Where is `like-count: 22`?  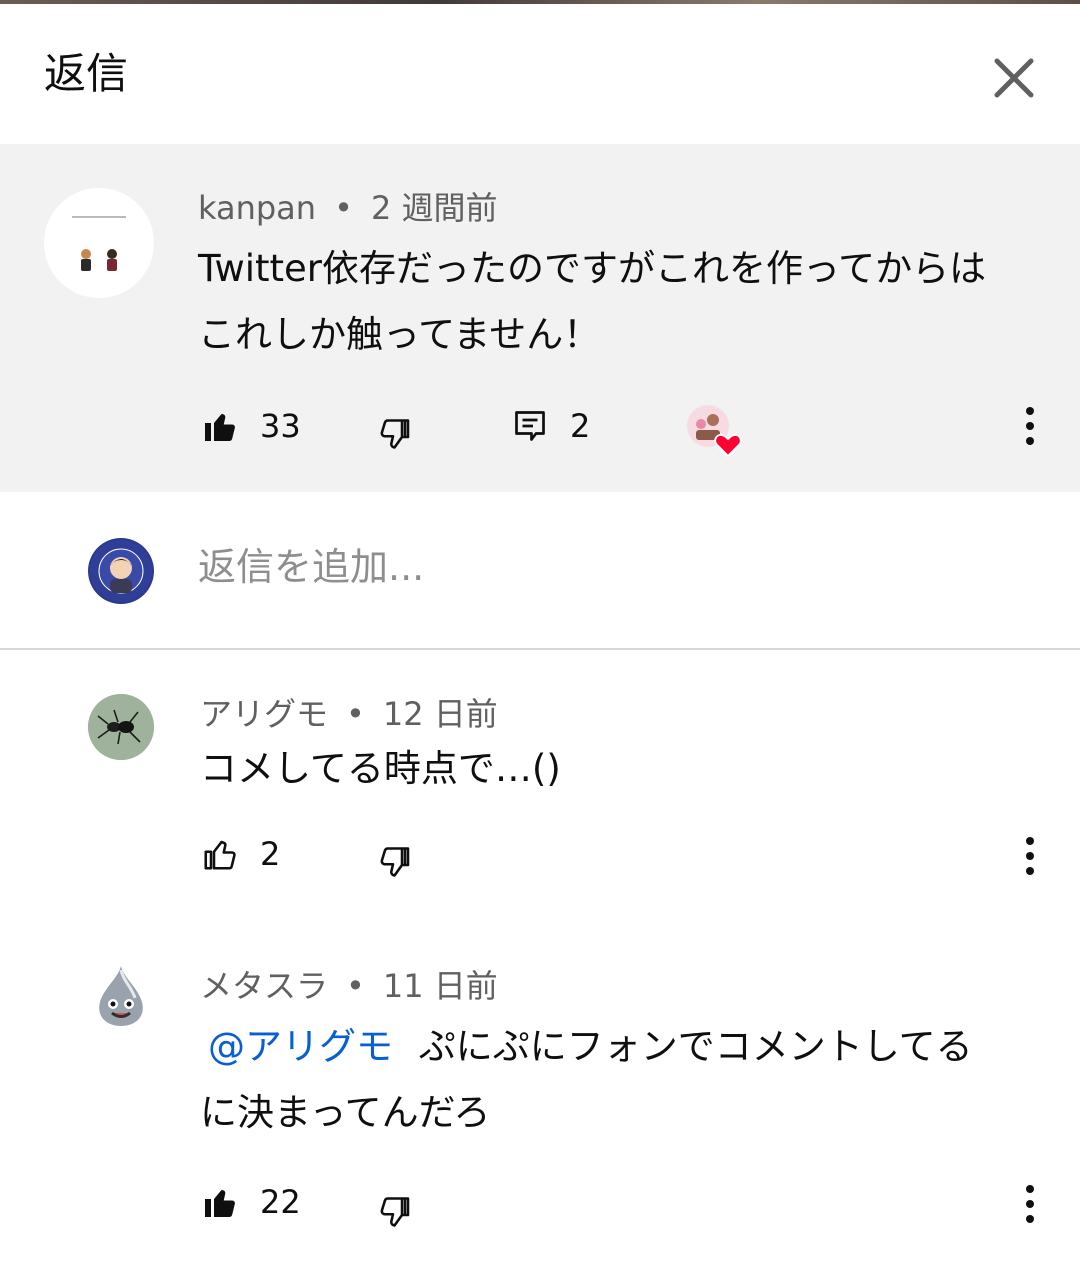 like-count: 22 is located at coordinates (280, 1202).